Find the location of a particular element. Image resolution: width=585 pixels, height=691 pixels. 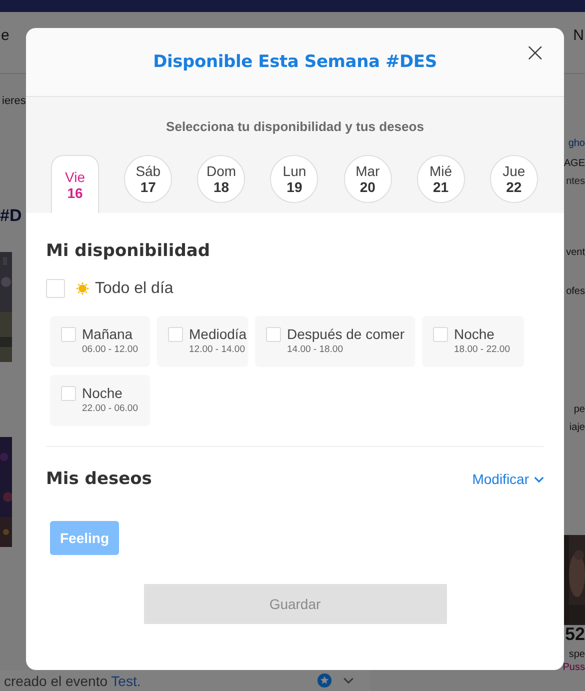

time-slot-card: Mañana 06.00 - 12.00 is located at coordinates (100, 341).